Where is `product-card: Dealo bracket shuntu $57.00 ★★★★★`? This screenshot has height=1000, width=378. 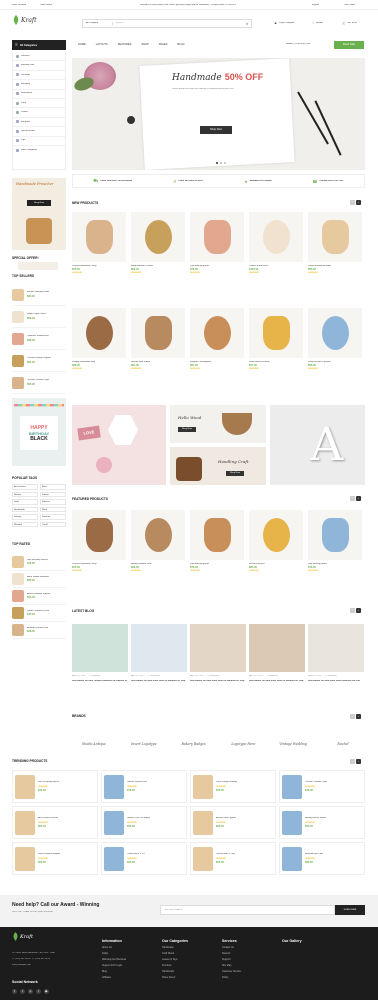 product-card: Dealo bracket shuntu $57.00 ★★★★★ is located at coordinates (276, 339).